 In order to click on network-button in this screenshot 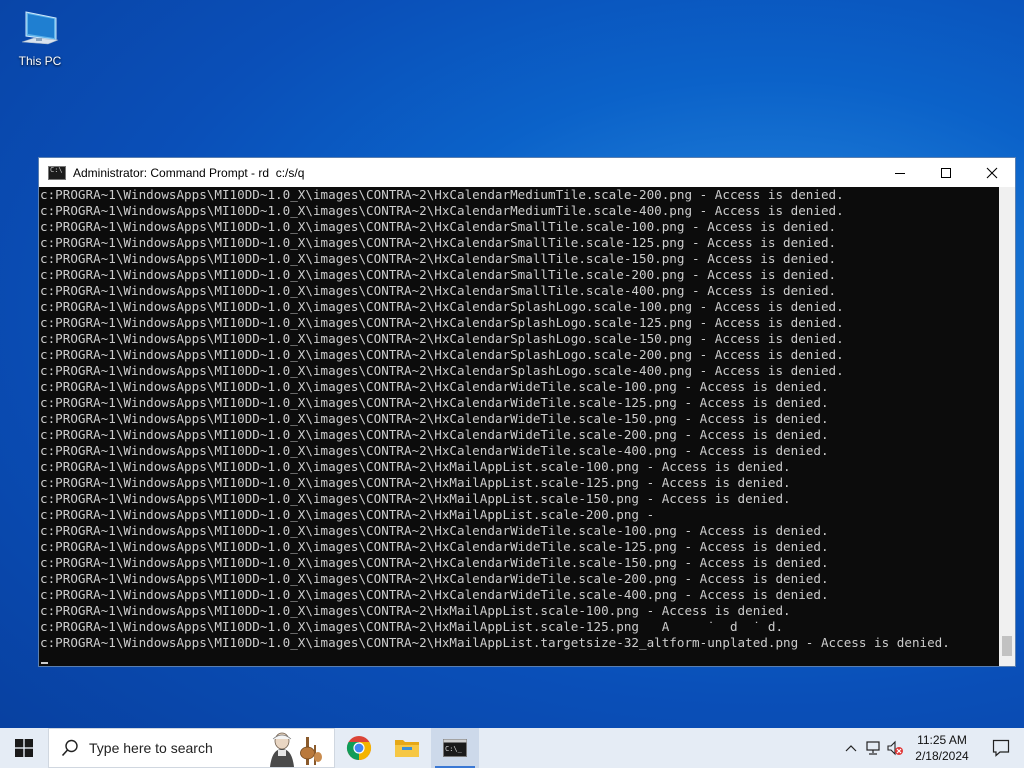, I will do `click(873, 748)`.